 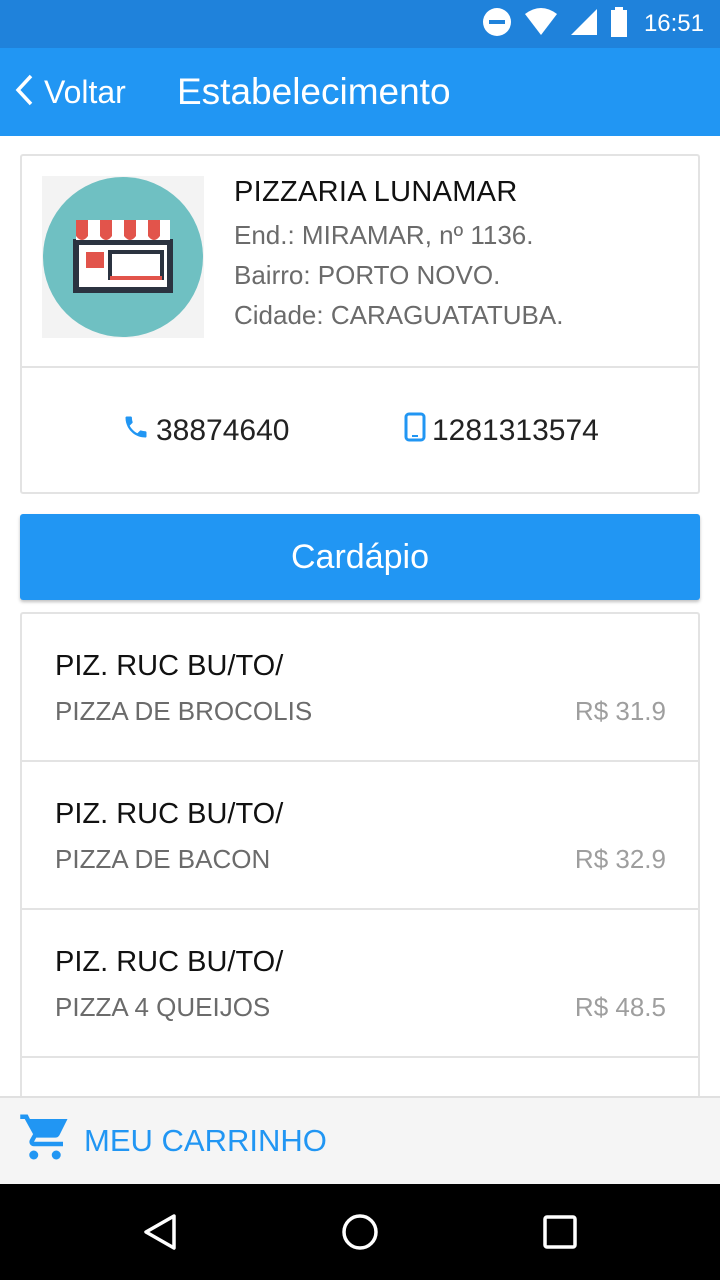 What do you see at coordinates (619, 24) in the screenshot?
I see `battery-icon` at bounding box center [619, 24].